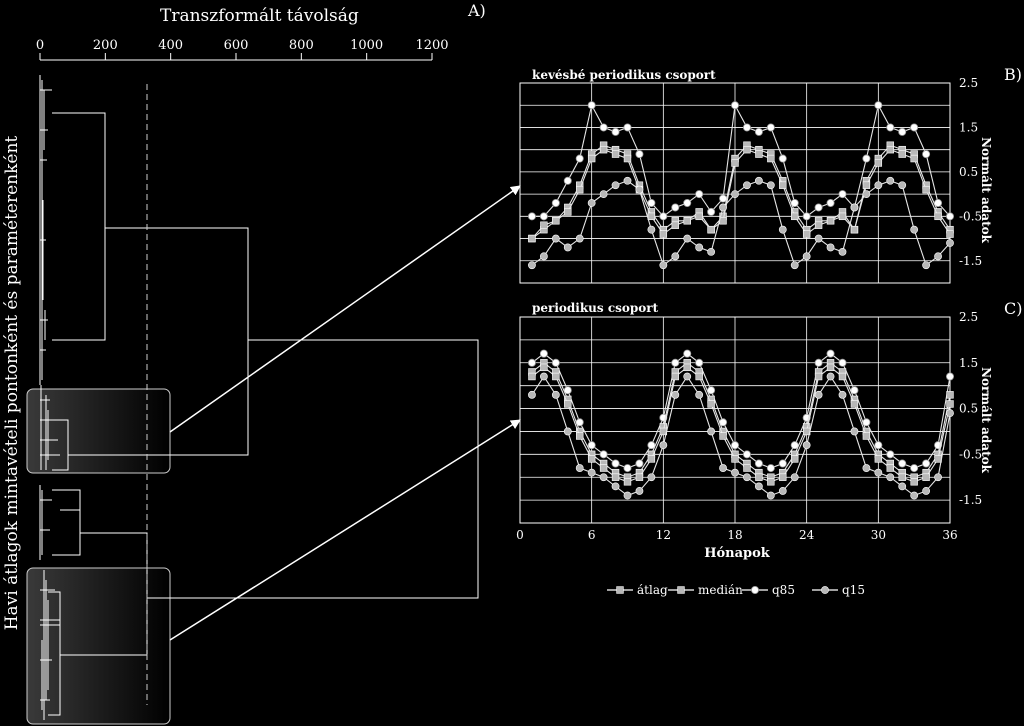 This screenshot has height=726, width=1024. I want to click on y-tick-label: -1.5, so click(970, 500).